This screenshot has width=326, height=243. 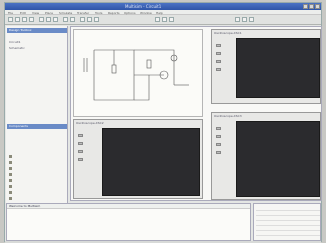 I want to click on schematic-canvas, so click(x=138, y=73).